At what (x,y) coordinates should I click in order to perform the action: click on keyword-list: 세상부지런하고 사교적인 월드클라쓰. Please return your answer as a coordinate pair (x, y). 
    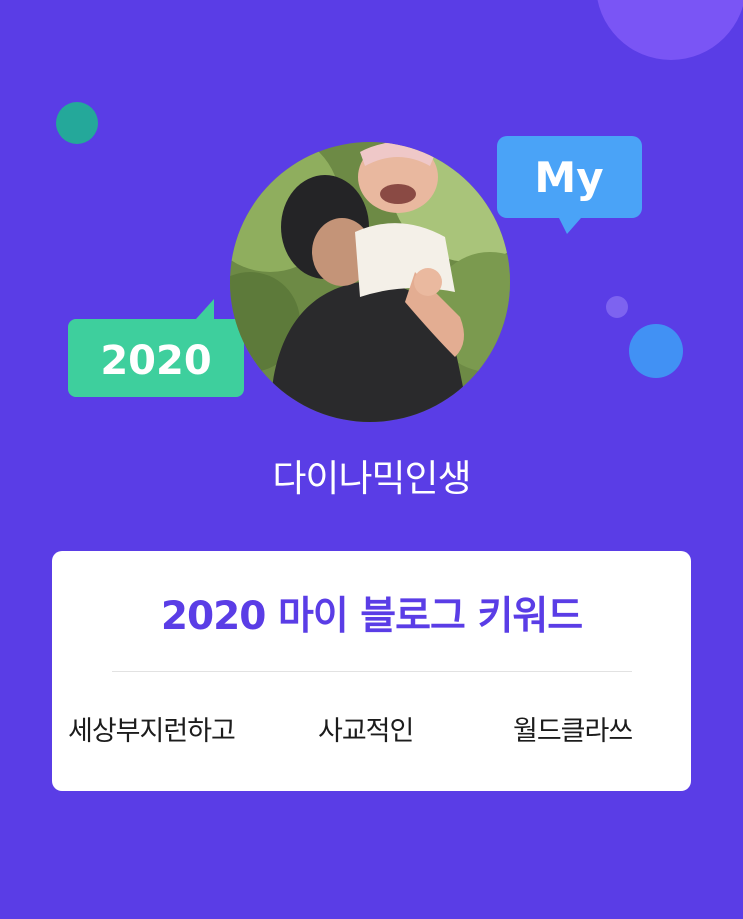
    Looking at the image, I should click on (371, 729).